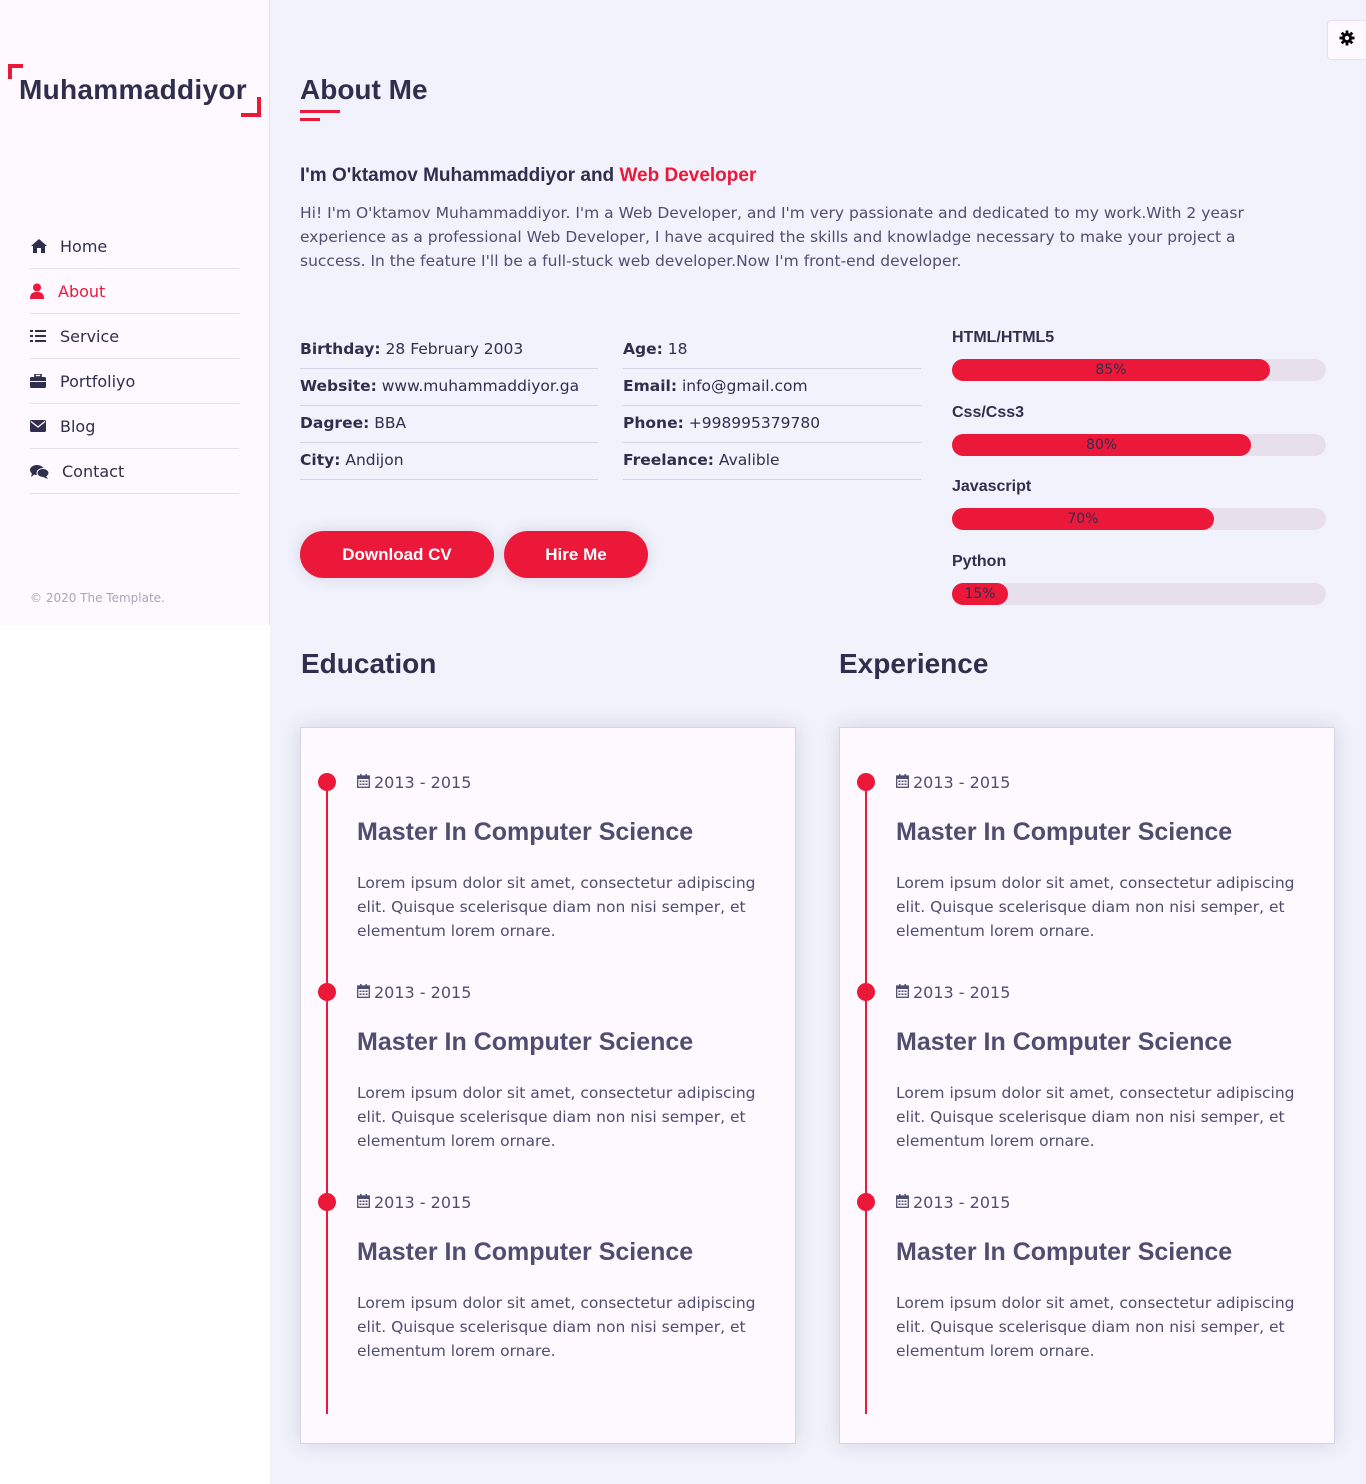 Image resolution: width=1366 pixels, height=1484 pixels. What do you see at coordinates (643, 349) in the screenshot?
I see `info-label: Age:` at bounding box center [643, 349].